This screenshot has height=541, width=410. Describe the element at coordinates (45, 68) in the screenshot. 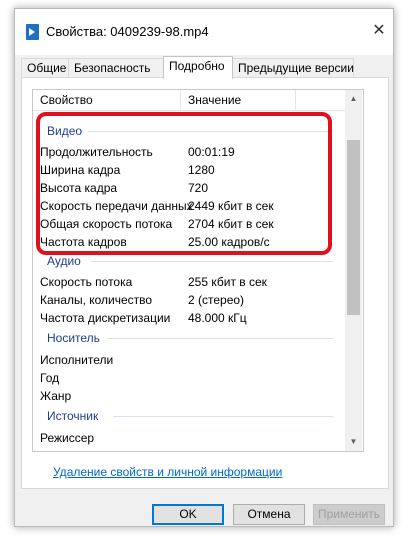

I see `tab-general: Общие` at that location.